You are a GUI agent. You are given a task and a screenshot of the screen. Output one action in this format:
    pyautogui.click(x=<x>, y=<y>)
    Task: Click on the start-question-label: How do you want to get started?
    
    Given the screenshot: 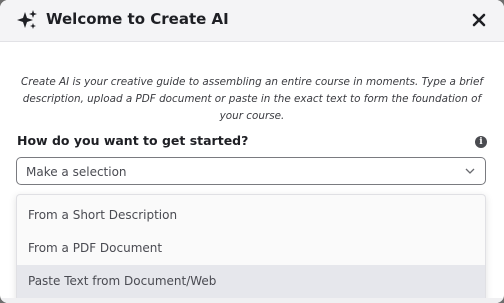 What is the action you would take?
    pyautogui.click(x=133, y=140)
    